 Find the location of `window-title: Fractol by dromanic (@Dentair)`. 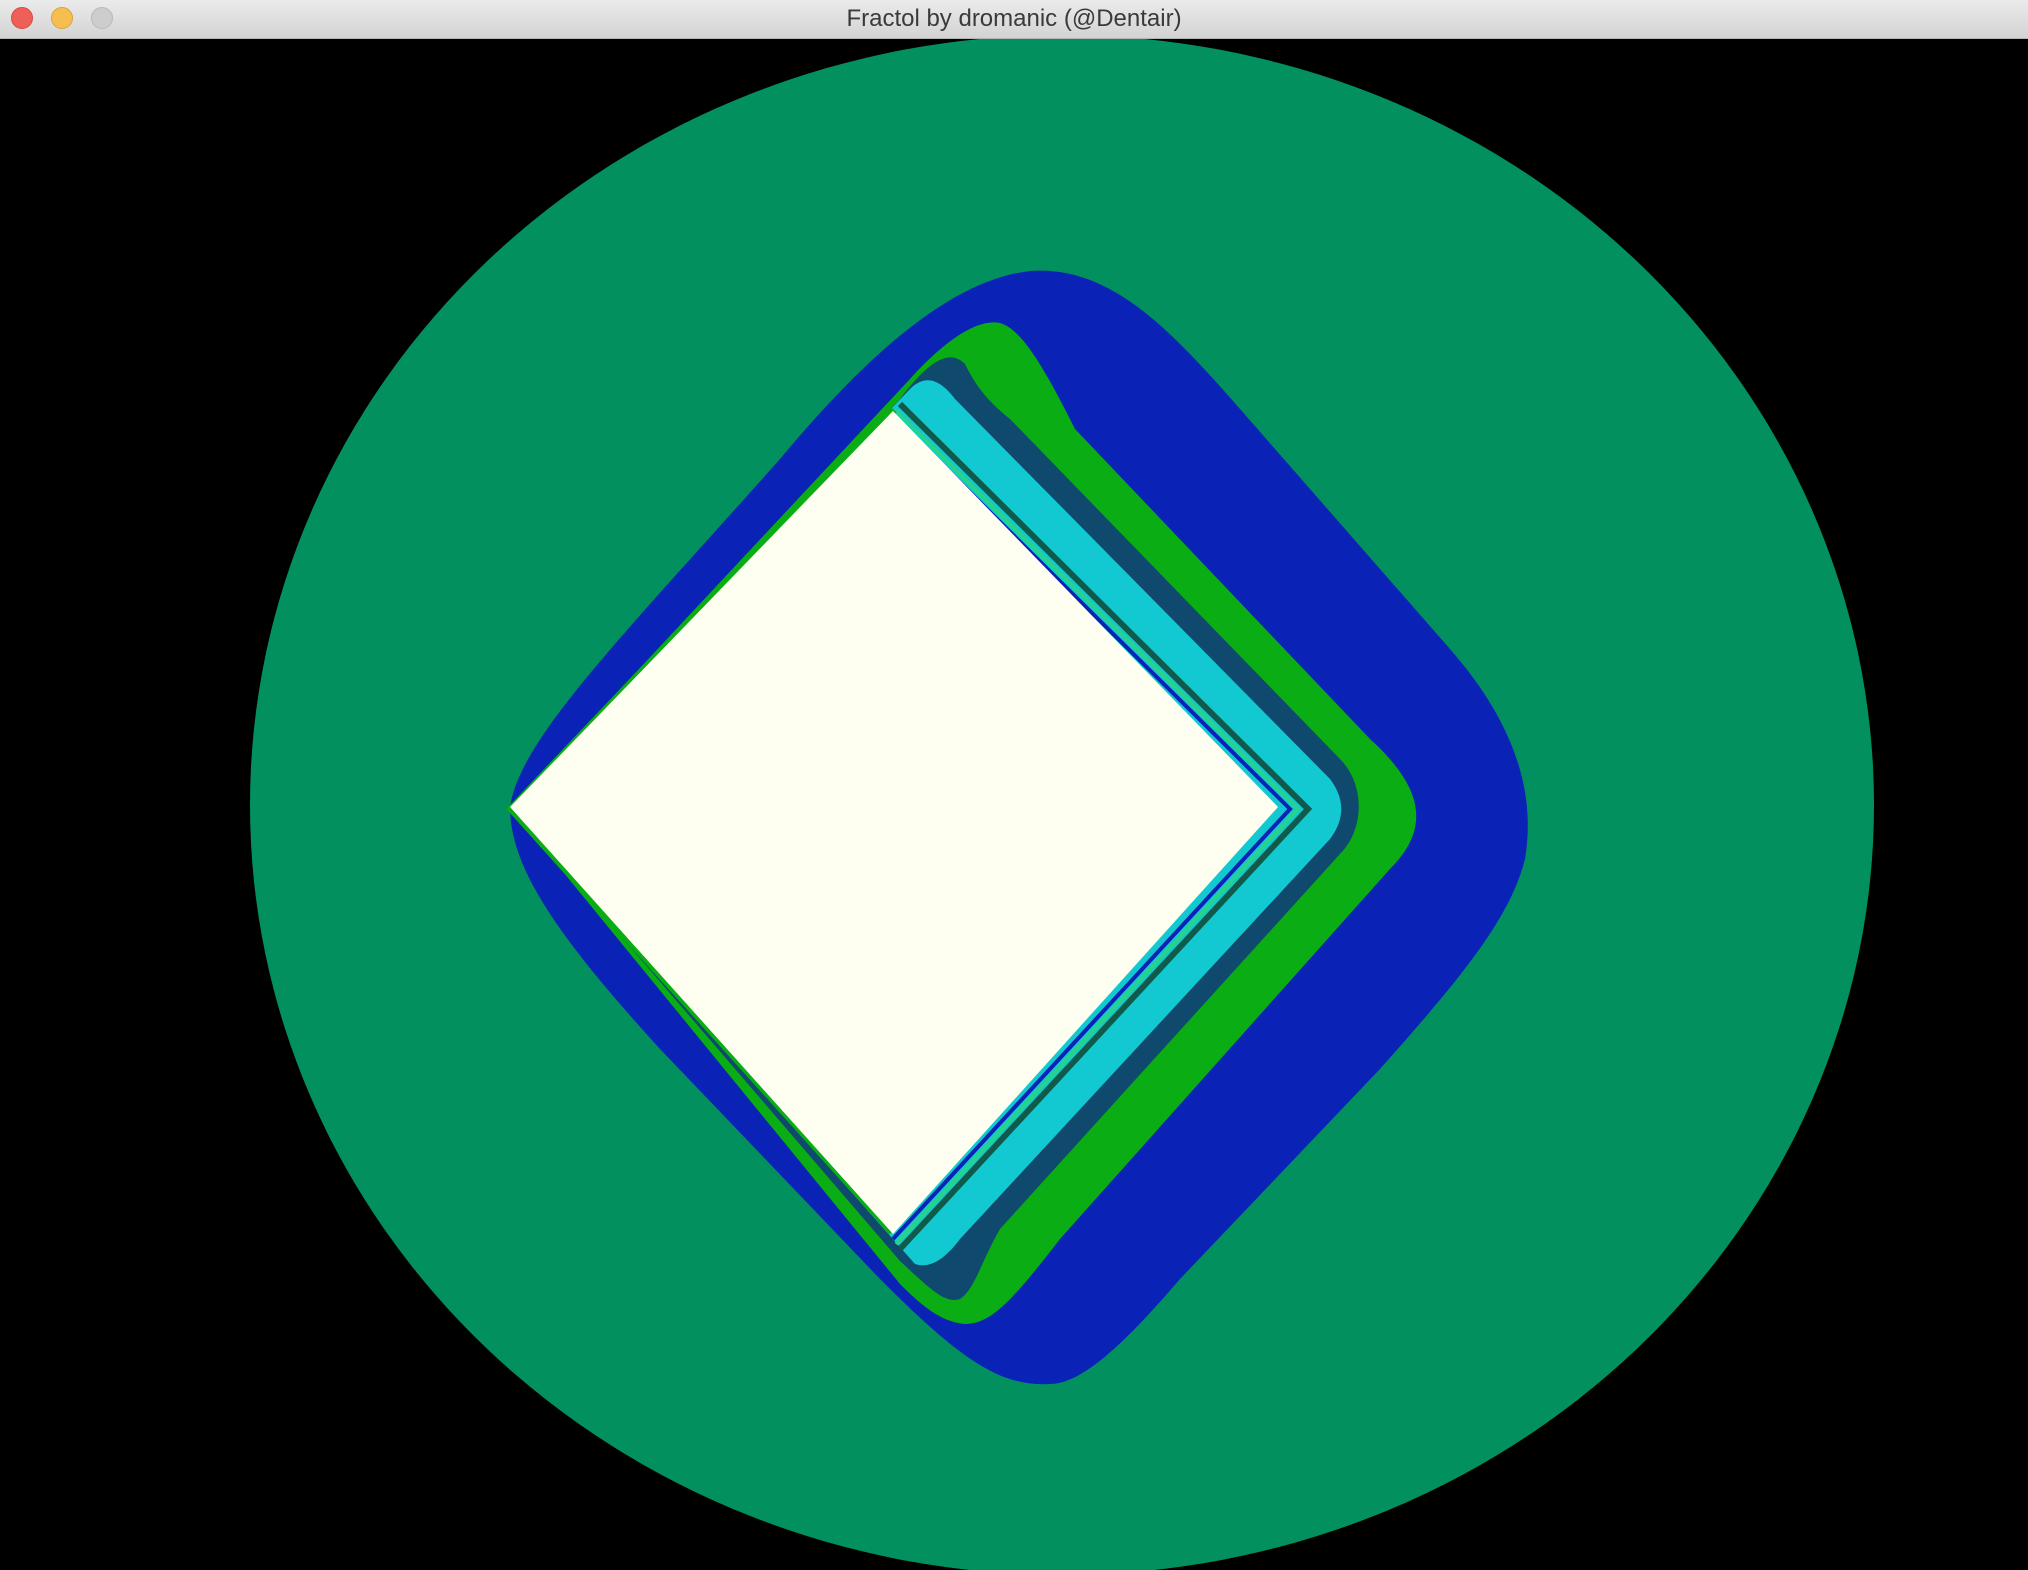

window-title: Fractol by dromanic (@Dentair) is located at coordinates (1014, 18).